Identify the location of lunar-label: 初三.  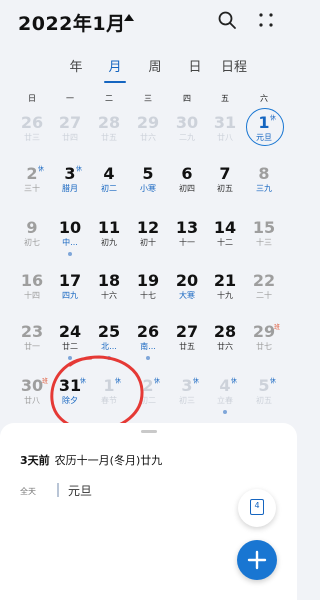
(187, 400).